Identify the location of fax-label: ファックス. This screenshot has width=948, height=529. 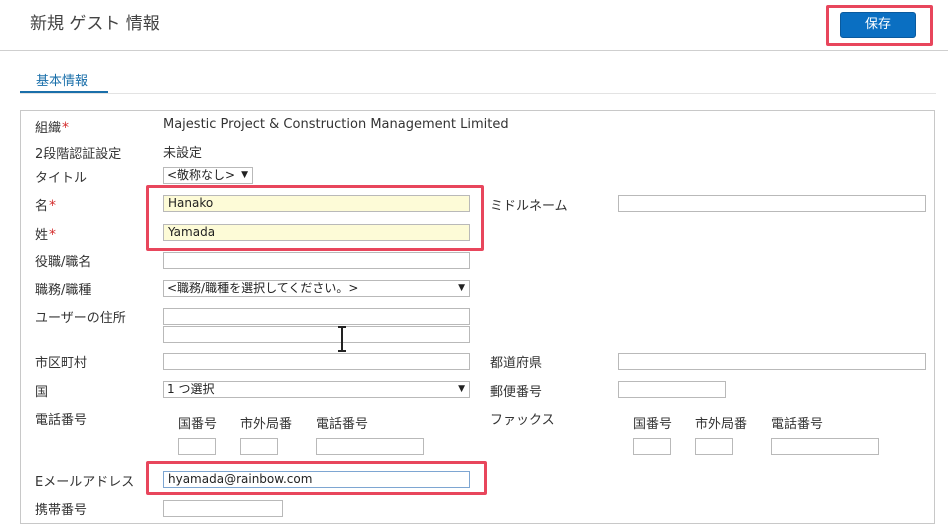
(522, 420).